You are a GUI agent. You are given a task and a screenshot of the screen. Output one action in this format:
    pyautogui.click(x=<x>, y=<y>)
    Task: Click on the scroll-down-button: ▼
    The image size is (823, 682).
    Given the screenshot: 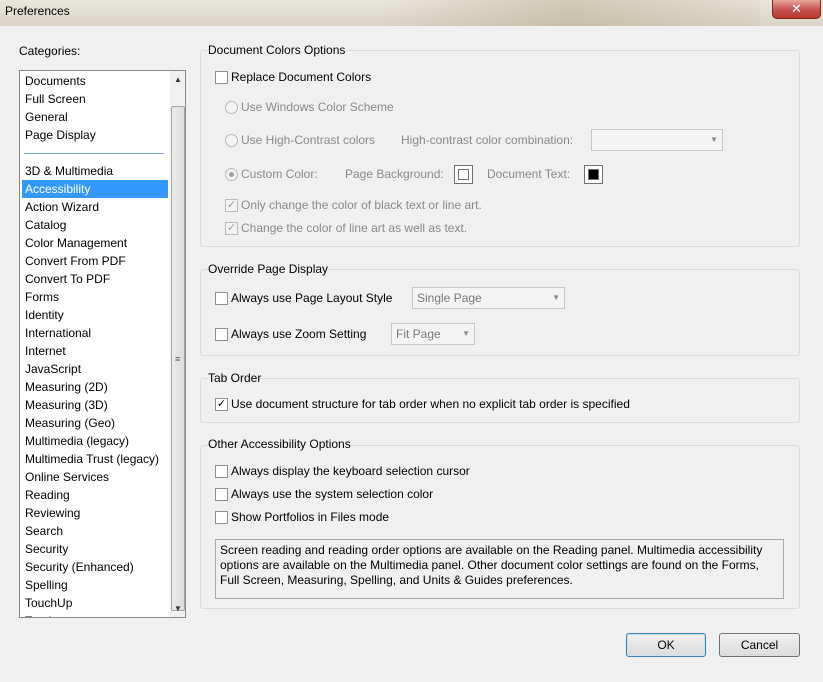 What is the action you would take?
    pyautogui.click(x=177, y=608)
    